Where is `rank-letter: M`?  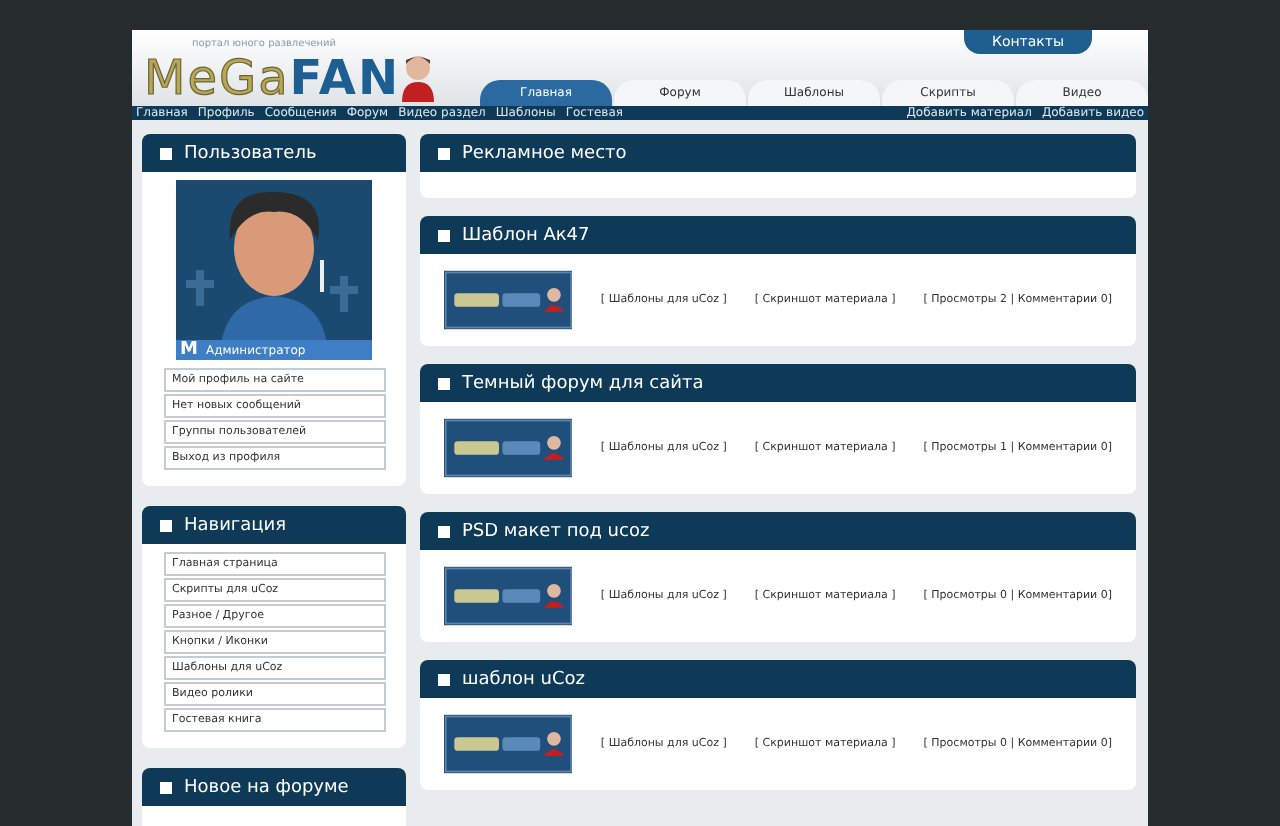
rank-letter: M is located at coordinates (188, 350).